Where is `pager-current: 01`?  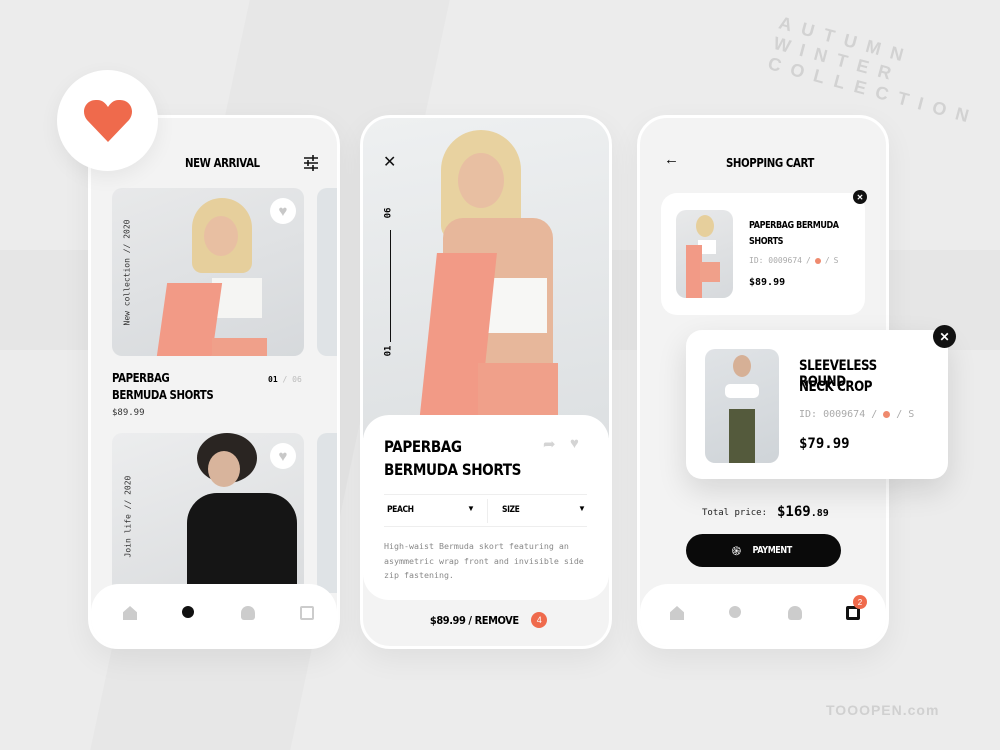 pager-current: 01 is located at coordinates (273, 379).